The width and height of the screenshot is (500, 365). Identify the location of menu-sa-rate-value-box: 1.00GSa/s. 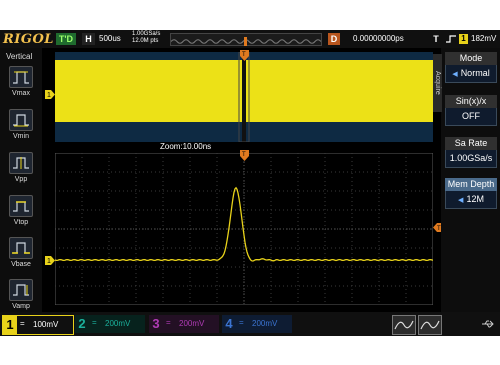
(471, 159).